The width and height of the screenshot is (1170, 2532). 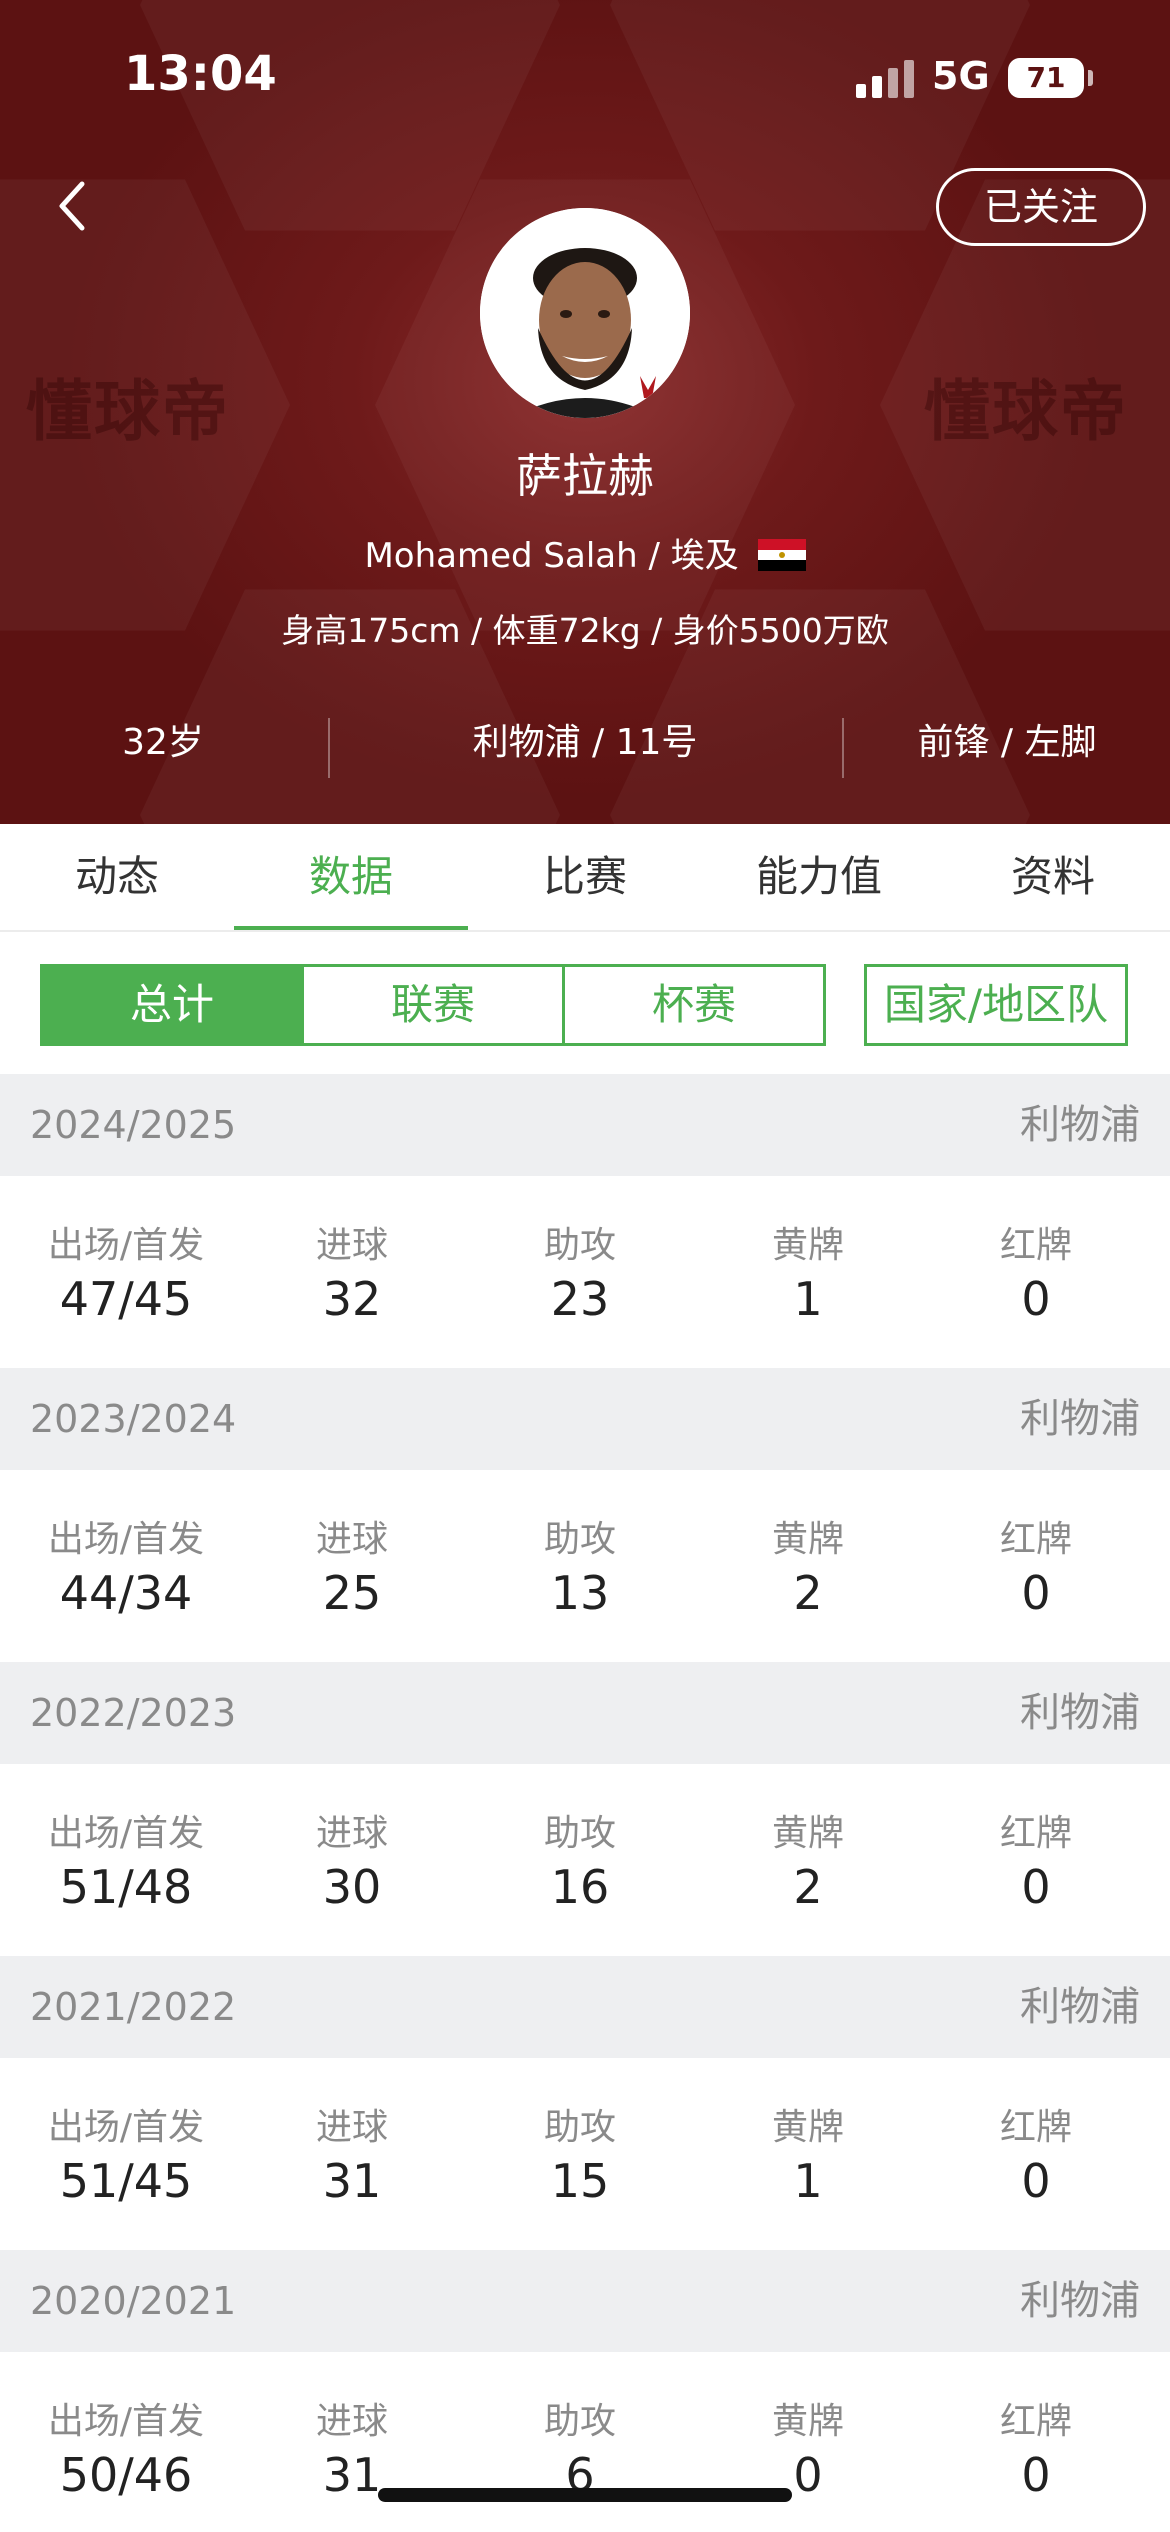 What do you see at coordinates (585, 476) in the screenshot?
I see `player-name: 萨拉赫` at bounding box center [585, 476].